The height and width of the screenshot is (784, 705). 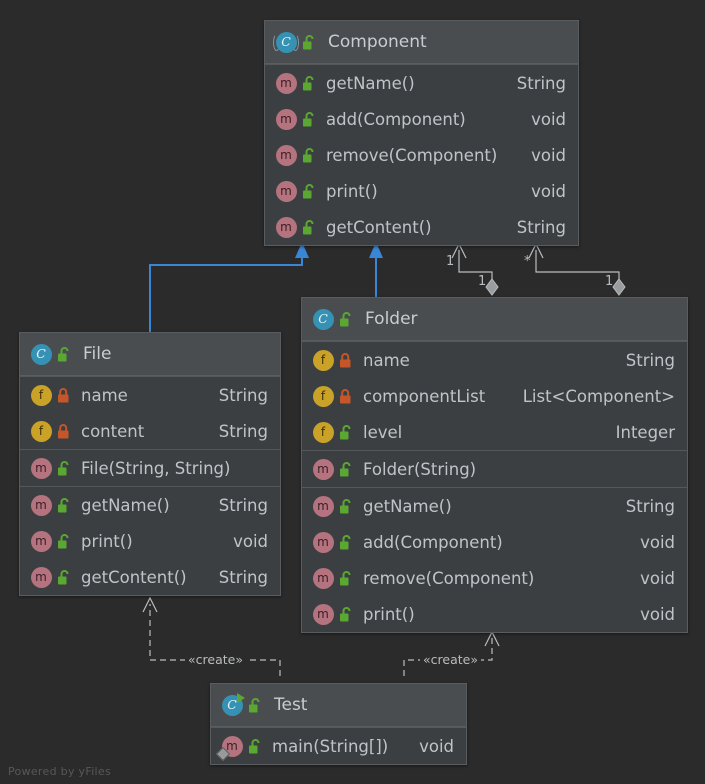 I want to click on edge-file-extends-component, so click(x=229, y=289).